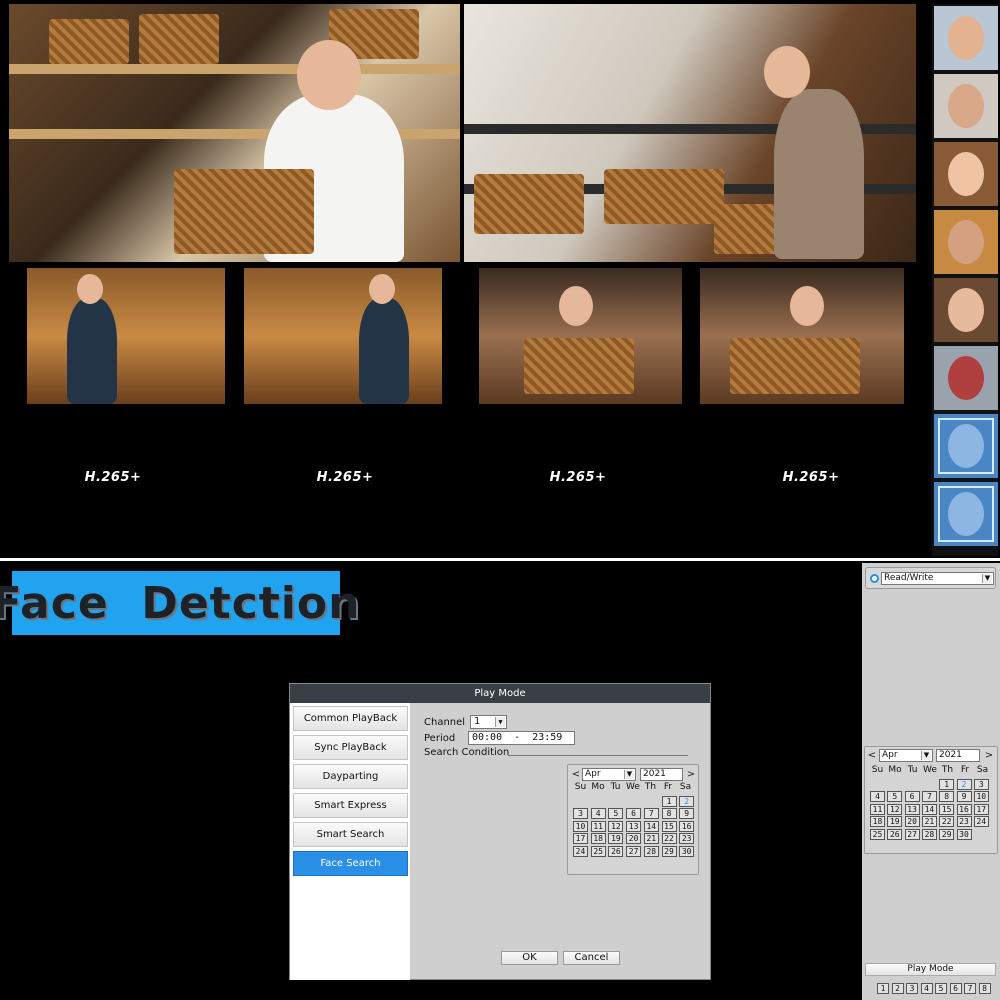 The image size is (1000, 1000). I want to click on channel-button: 5, so click(941, 988).